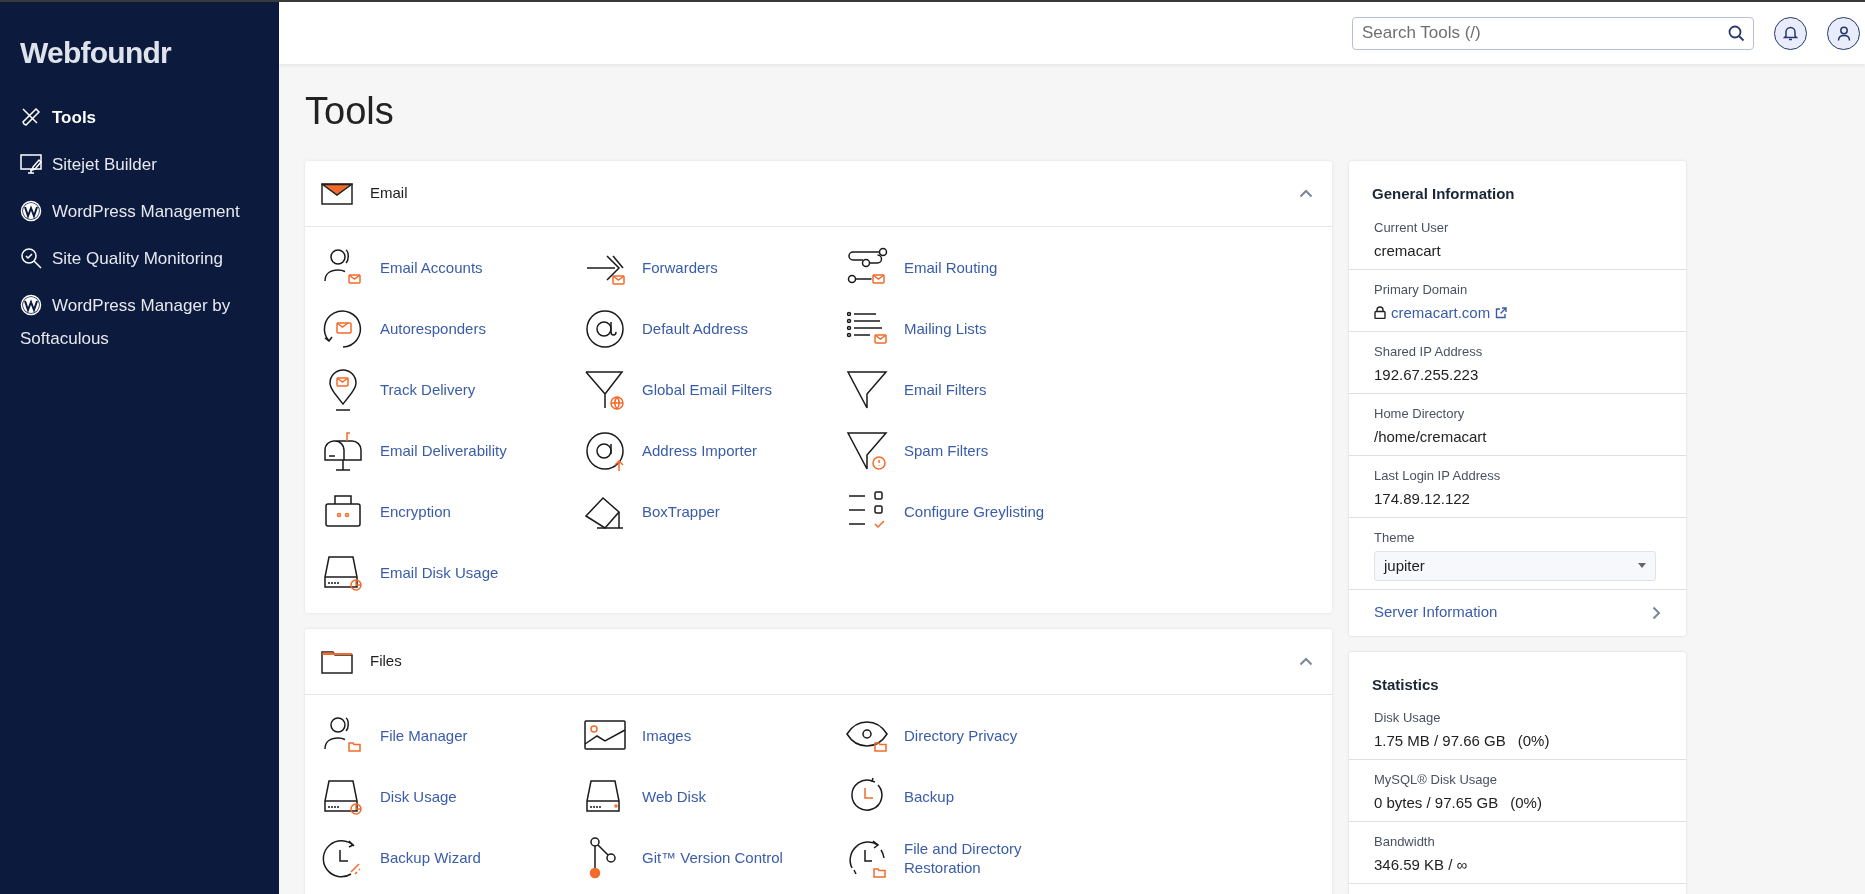 This screenshot has width=1865, height=894. What do you see at coordinates (1517, 612) in the screenshot?
I see `server-information-link: Server Information` at bounding box center [1517, 612].